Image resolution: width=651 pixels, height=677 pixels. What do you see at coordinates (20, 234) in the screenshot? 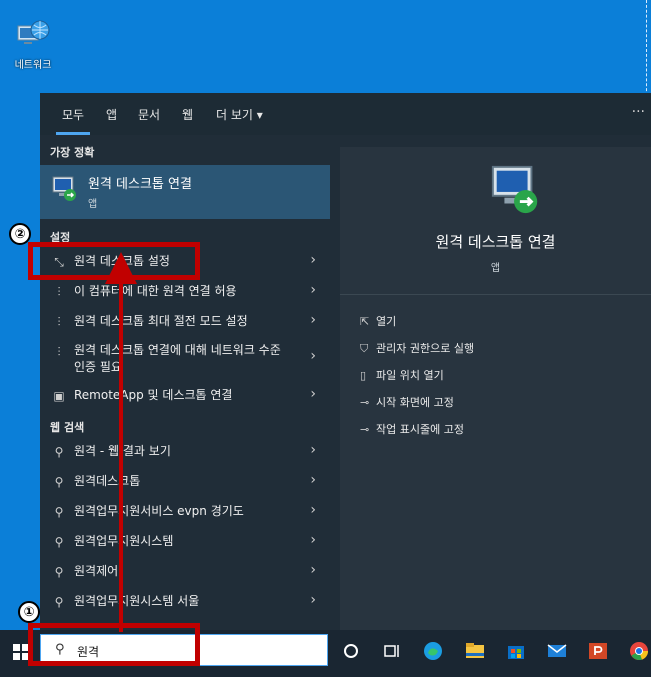
I see `annotation-marker-2: ②` at bounding box center [20, 234].